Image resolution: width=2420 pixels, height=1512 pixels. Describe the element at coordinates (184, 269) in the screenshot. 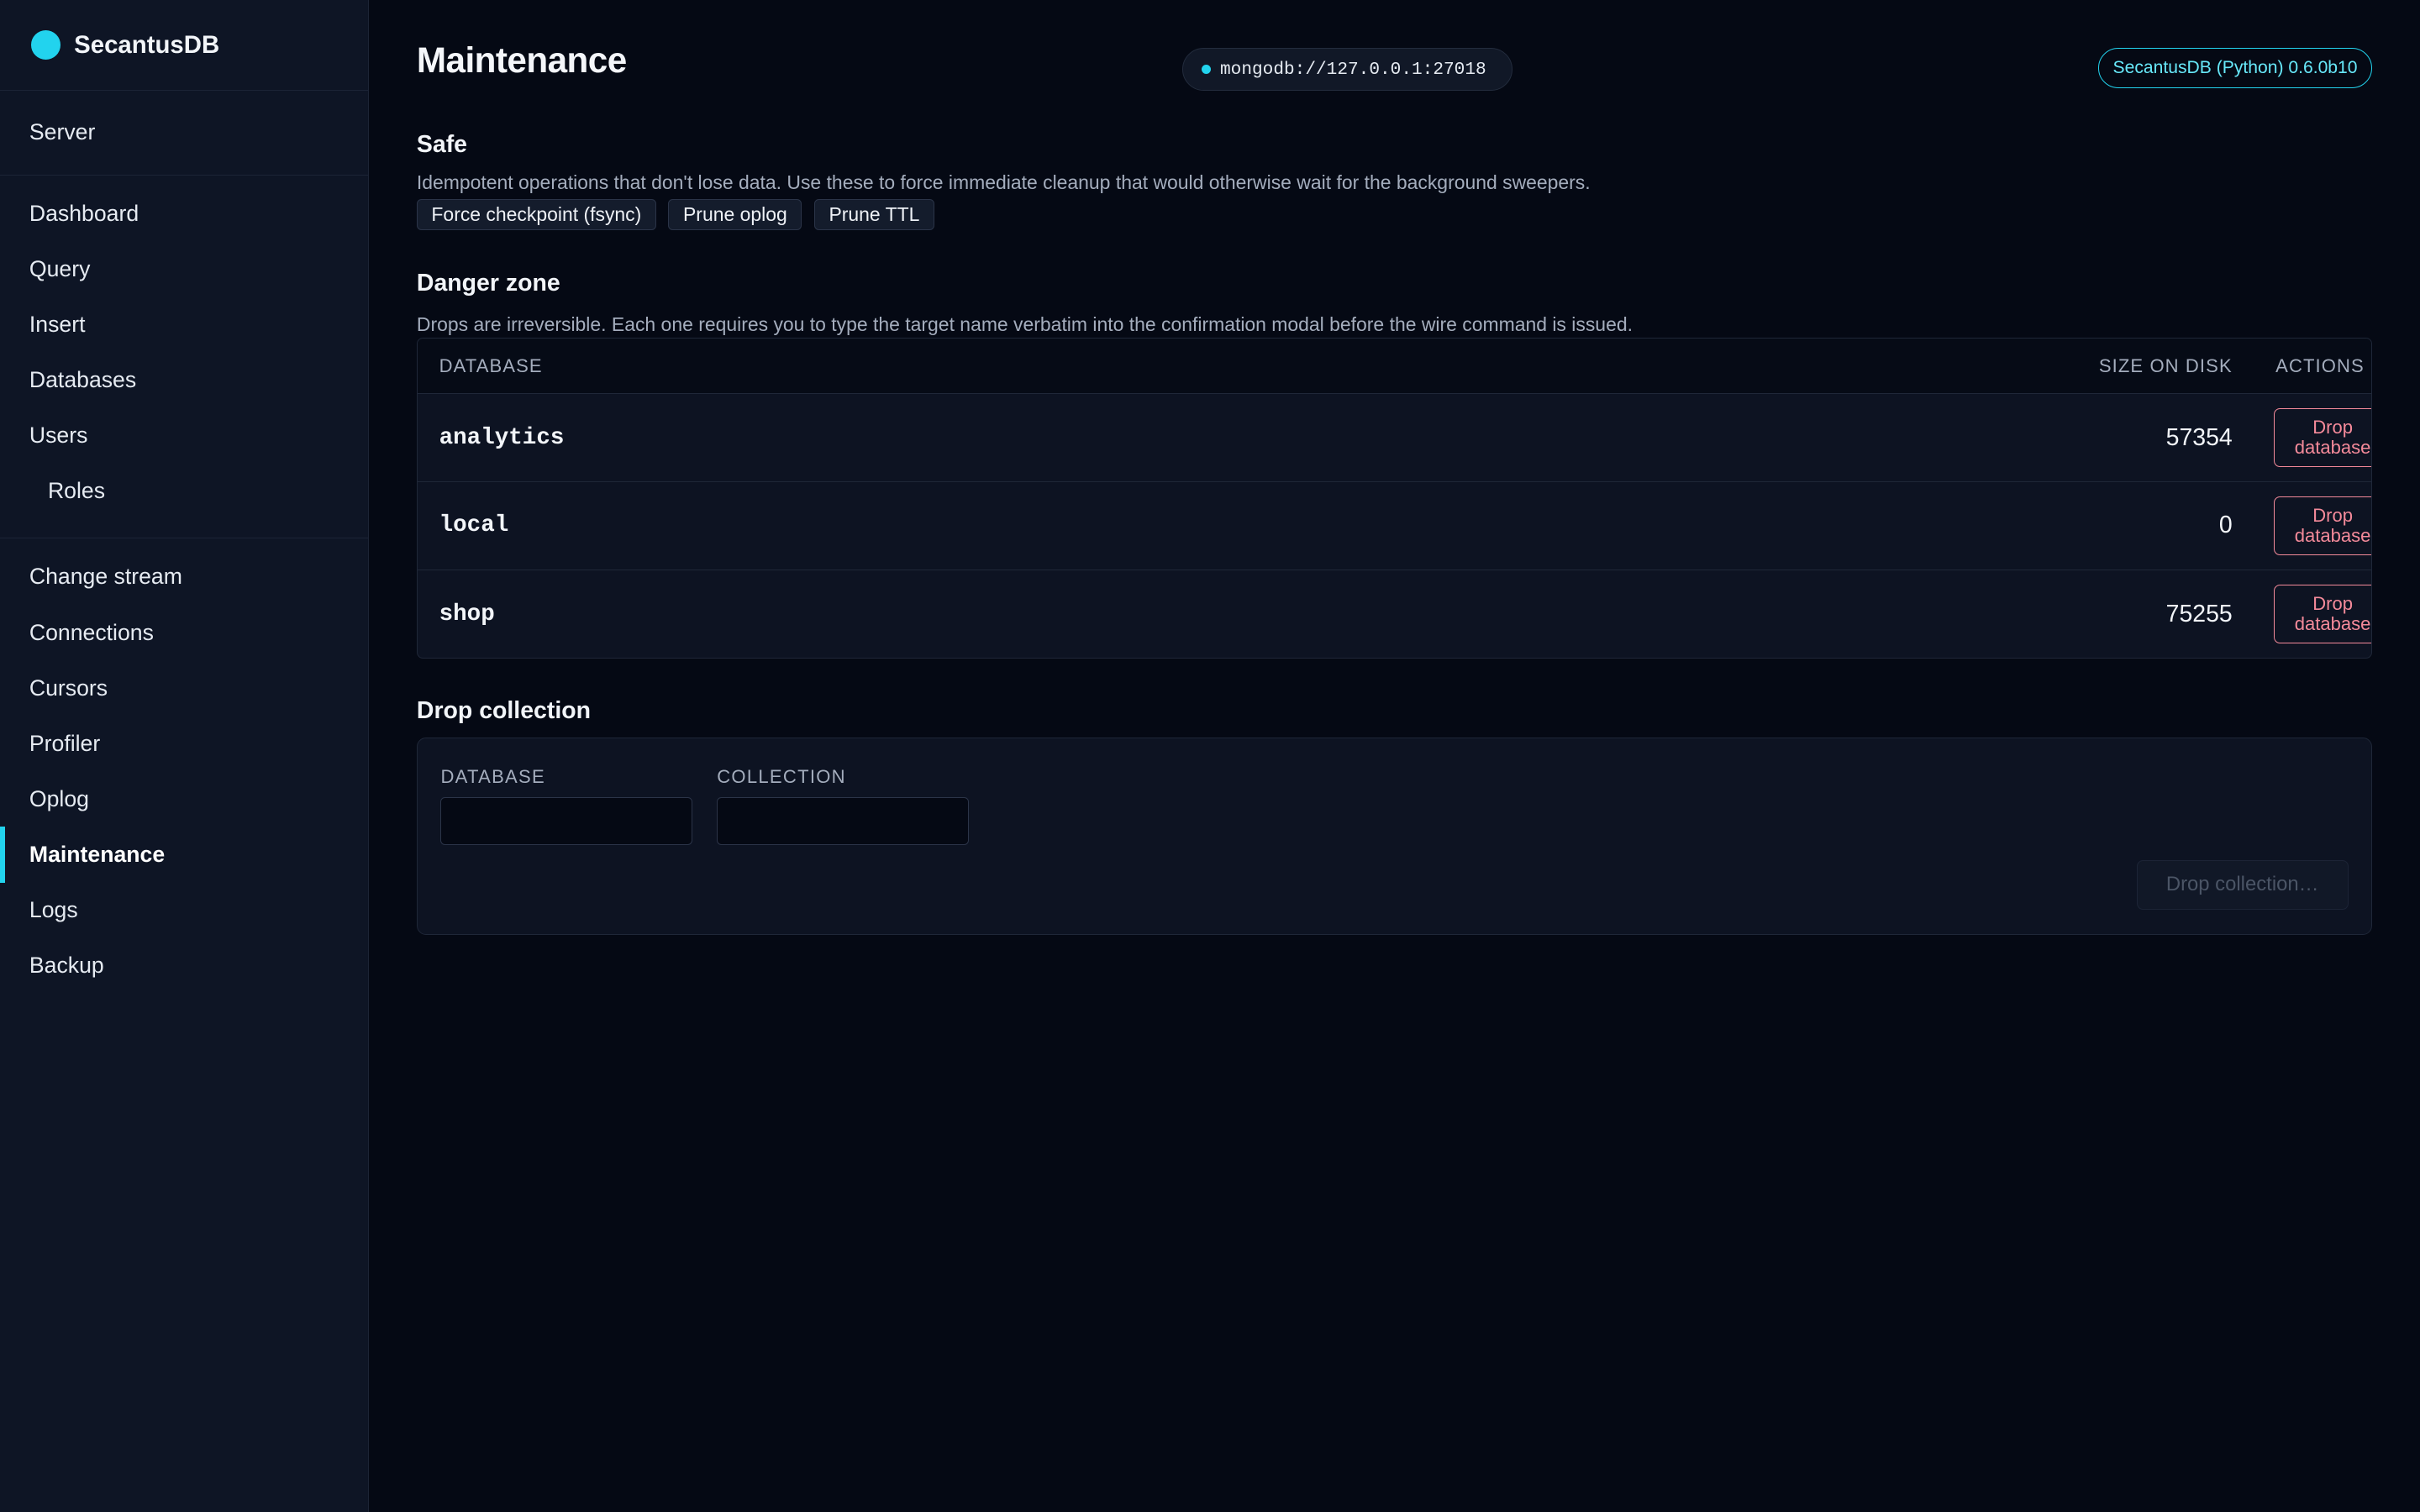

I see `sidebar-item-query: Query` at that location.